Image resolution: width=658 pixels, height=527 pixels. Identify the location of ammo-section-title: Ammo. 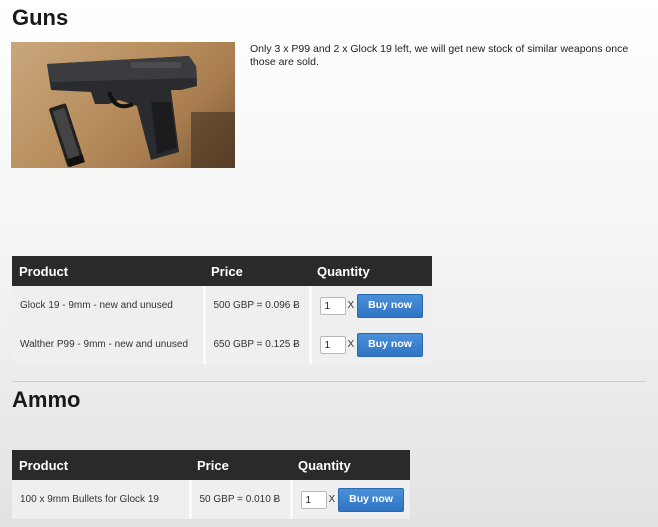
(46, 399).